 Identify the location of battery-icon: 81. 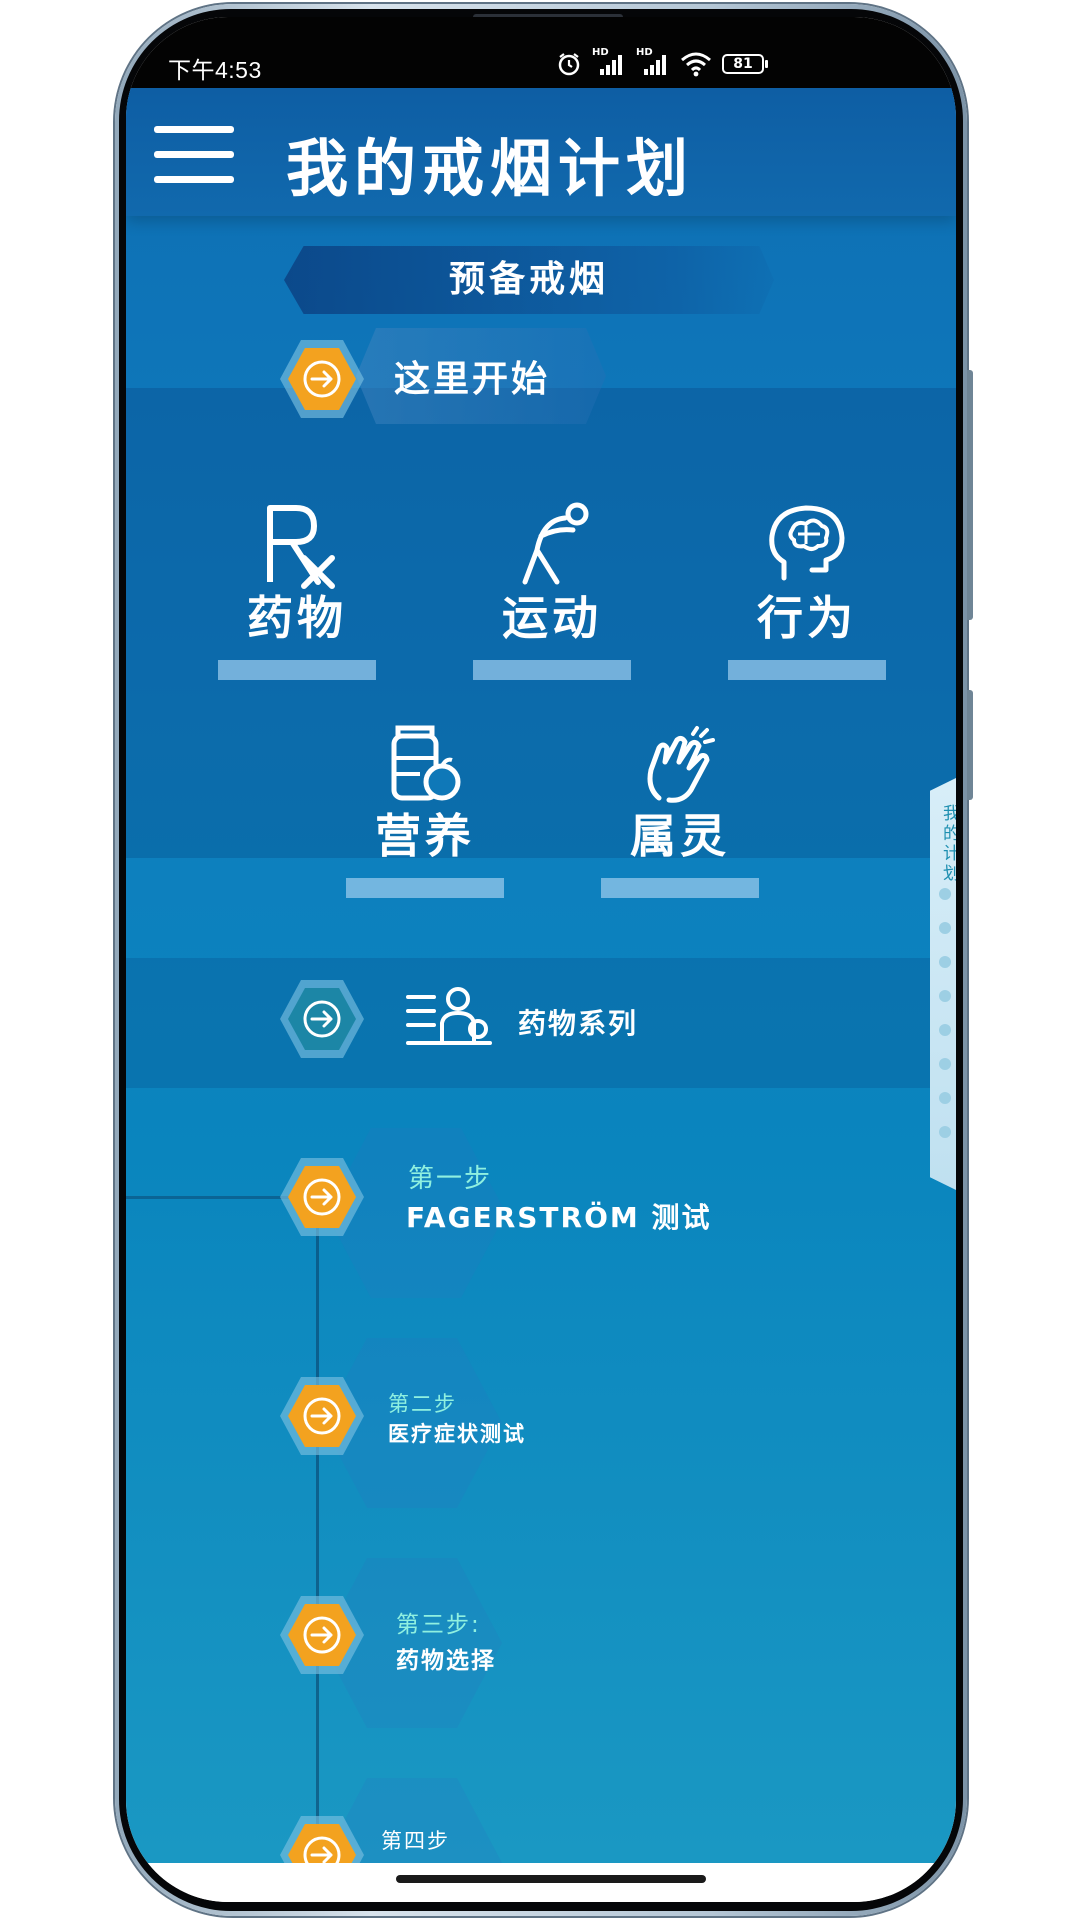
(745, 64).